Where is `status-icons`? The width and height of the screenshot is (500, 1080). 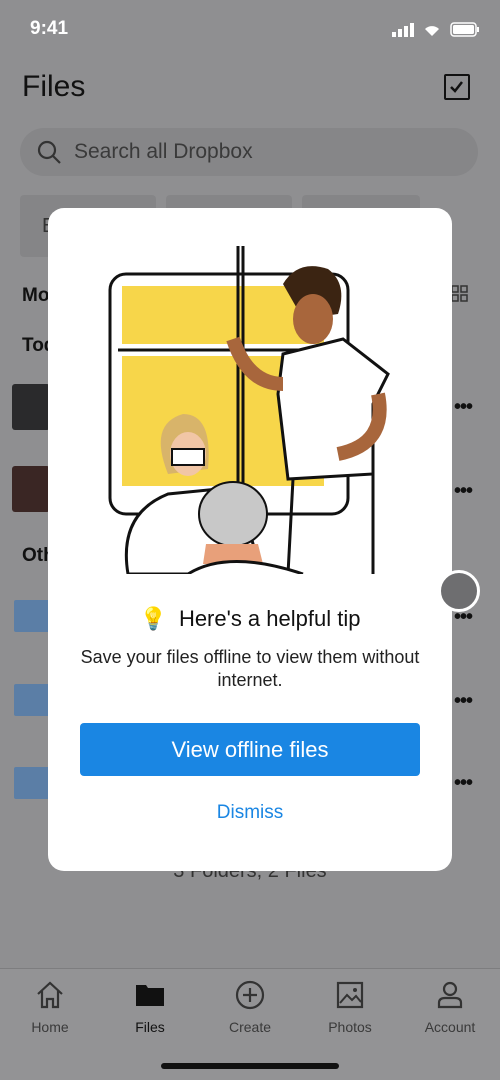
status-icons is located at coordinates (436, 29).